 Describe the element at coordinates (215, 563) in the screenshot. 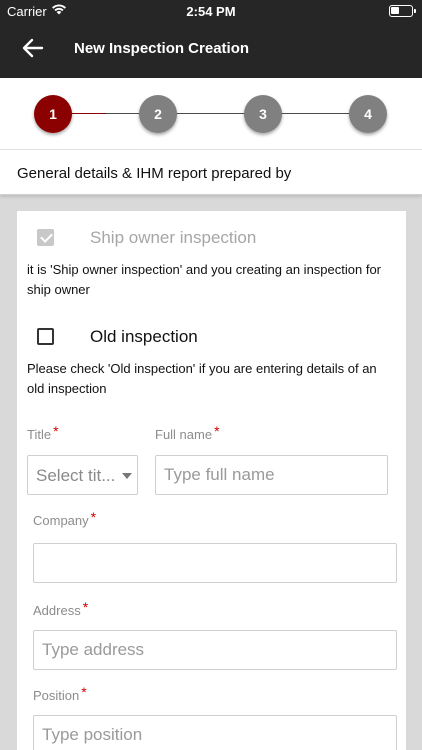

I see `company-input` at that location.